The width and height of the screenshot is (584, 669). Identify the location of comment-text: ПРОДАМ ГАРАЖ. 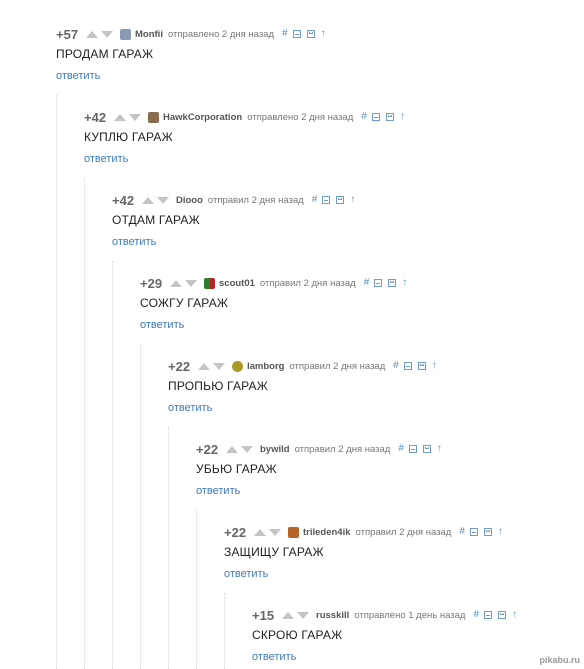
(105, 54).